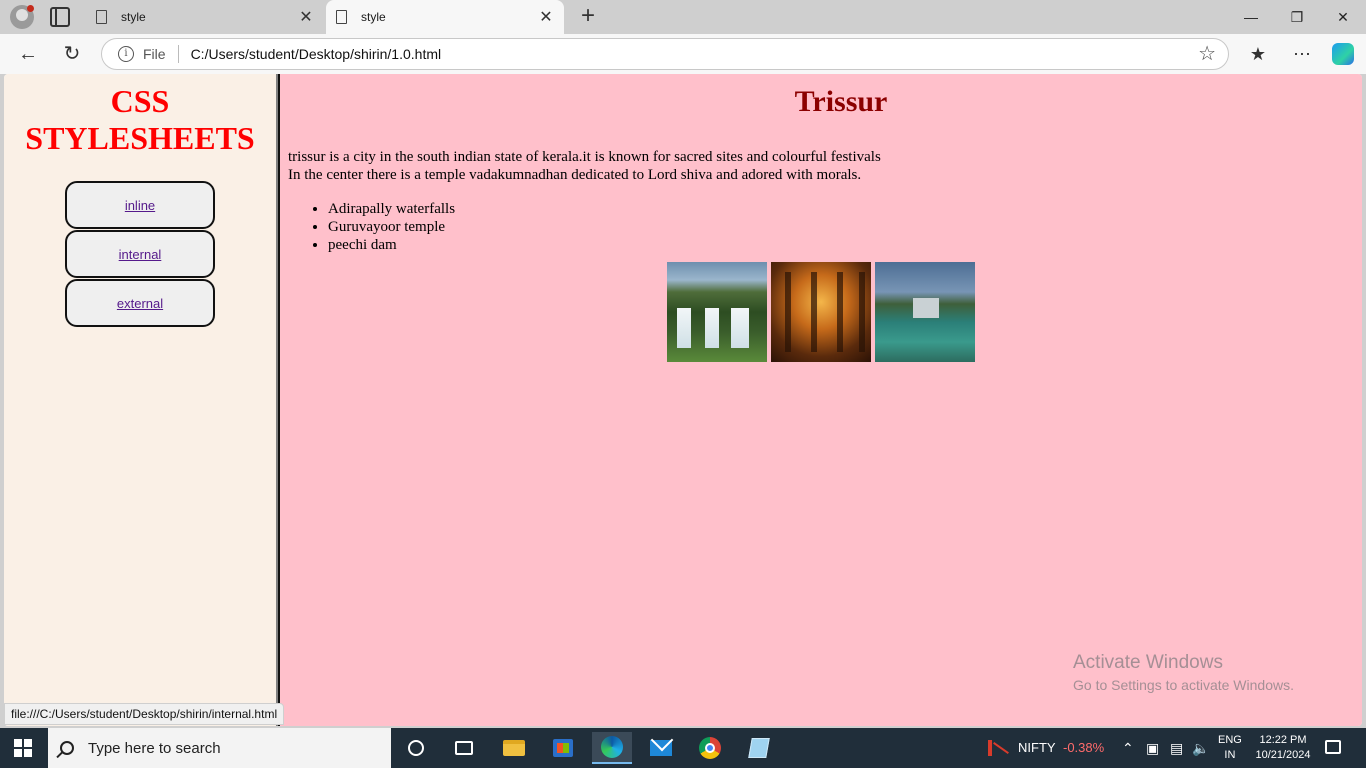 The height and width of the screenshot is (768, 1366). What do you see at coordinates (1230, 755) in the screenshot?
I see `region-code: IN` at bounding box center [1230, 755].